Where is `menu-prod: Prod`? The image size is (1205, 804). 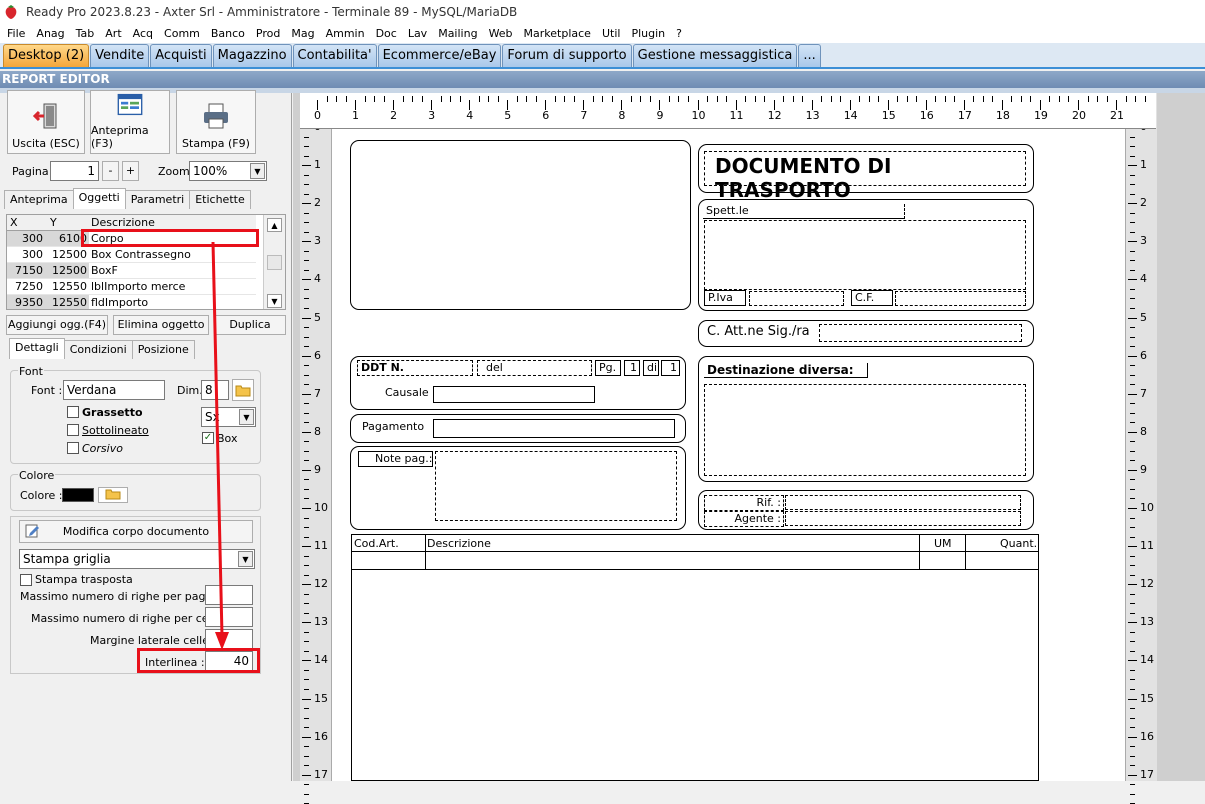
menu-prod: Prod is located at coordinates (268, 34).